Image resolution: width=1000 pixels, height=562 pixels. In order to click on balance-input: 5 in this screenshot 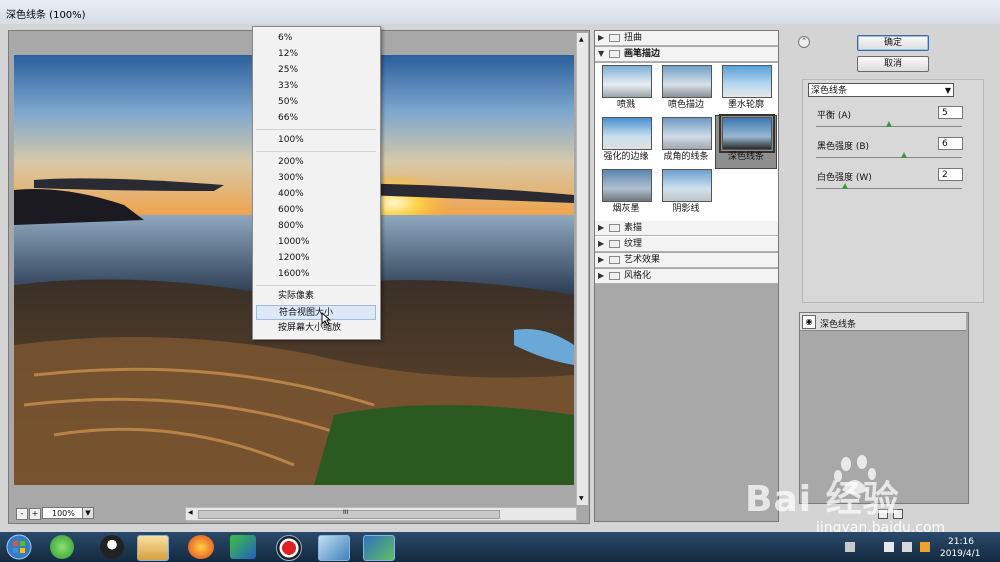, I will do `click(950, 112)`.